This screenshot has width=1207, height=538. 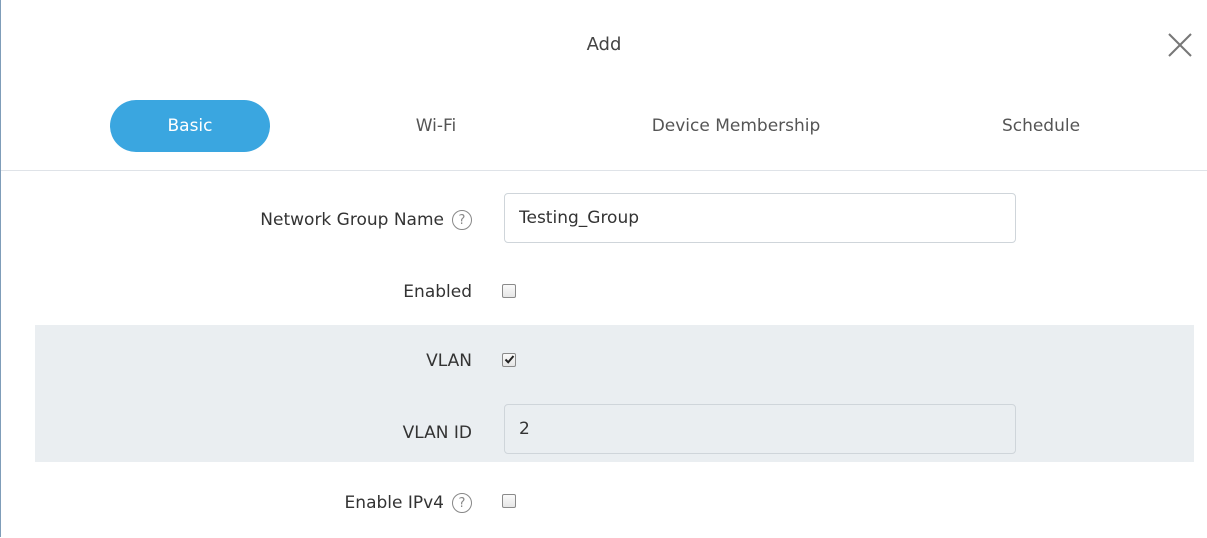 What do you see at coordinates (449, 361) in the screenshot?
I see `vlan-label: VLAN` at bounding box center [449, 361].